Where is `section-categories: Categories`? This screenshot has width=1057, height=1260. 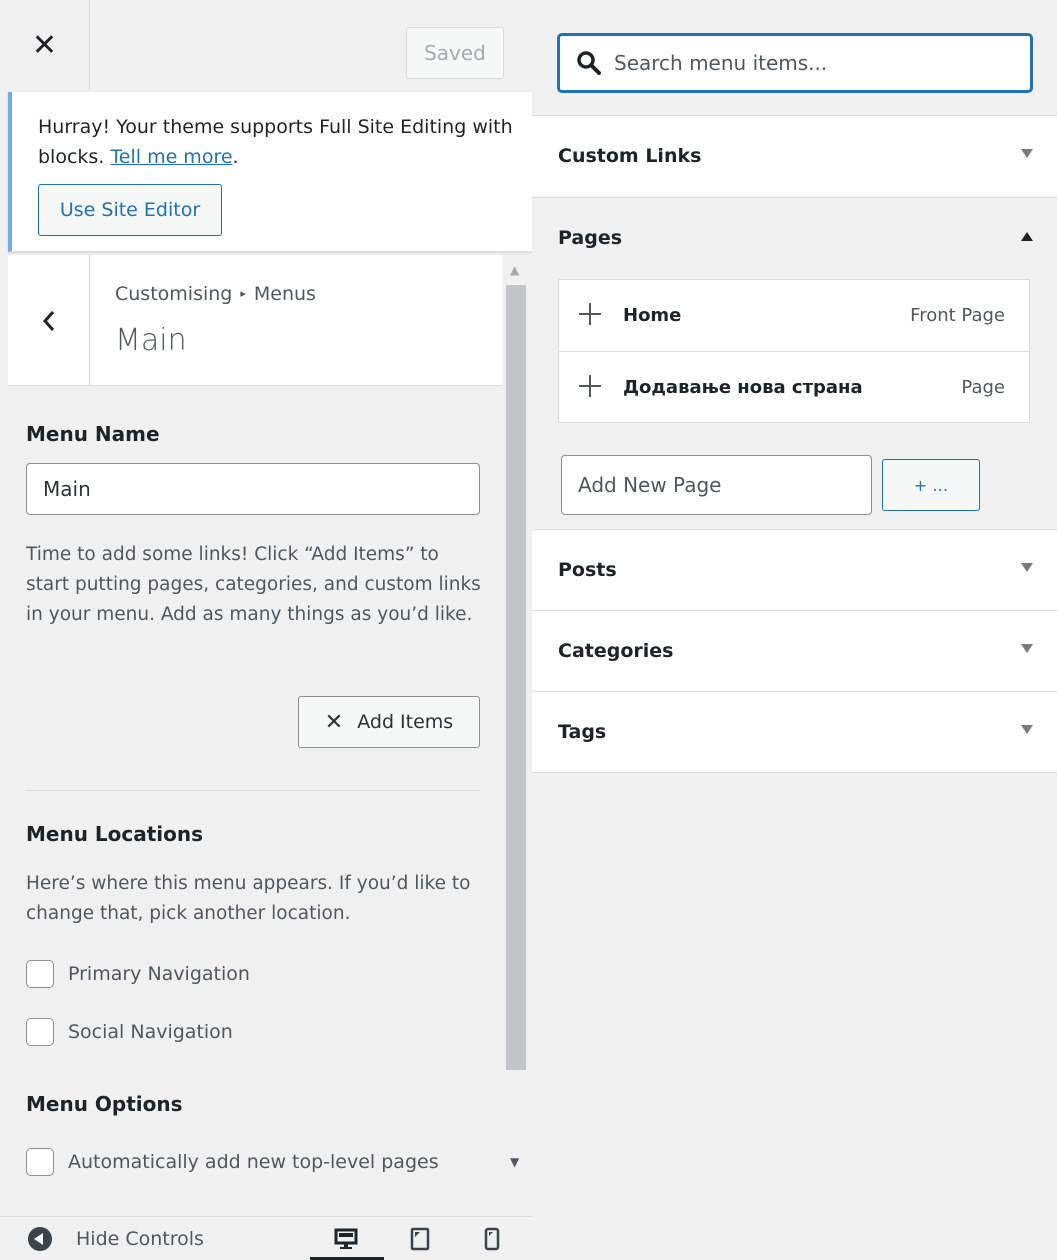 section-categories: Categories is located at coordinates (794, 650).